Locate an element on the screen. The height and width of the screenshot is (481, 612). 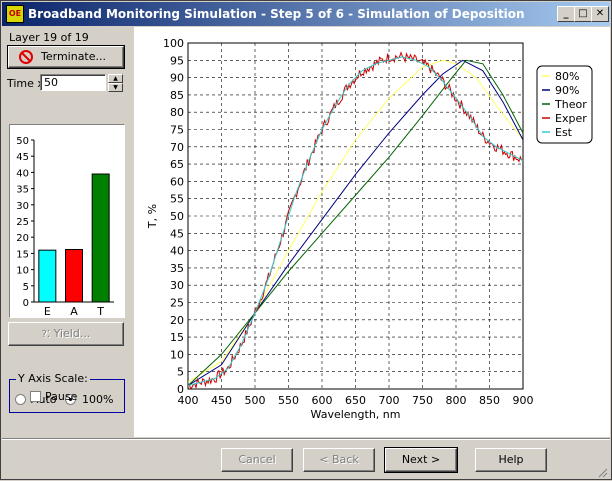
bar-y-tick-label: 20 is located at coordinates (22, 238).